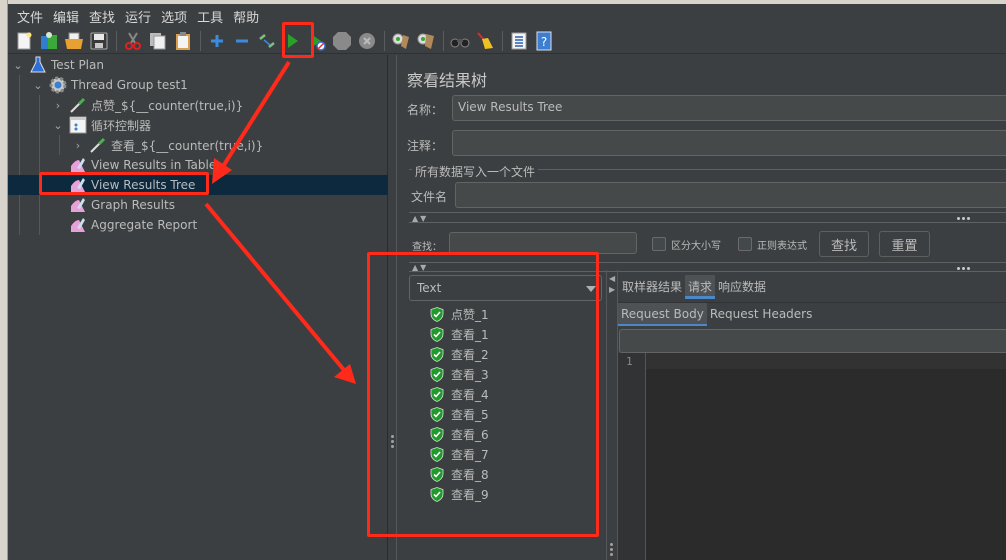 This screenshot has width=1006, height=560. I want to click on thread-group-icon, so click(58, 85).